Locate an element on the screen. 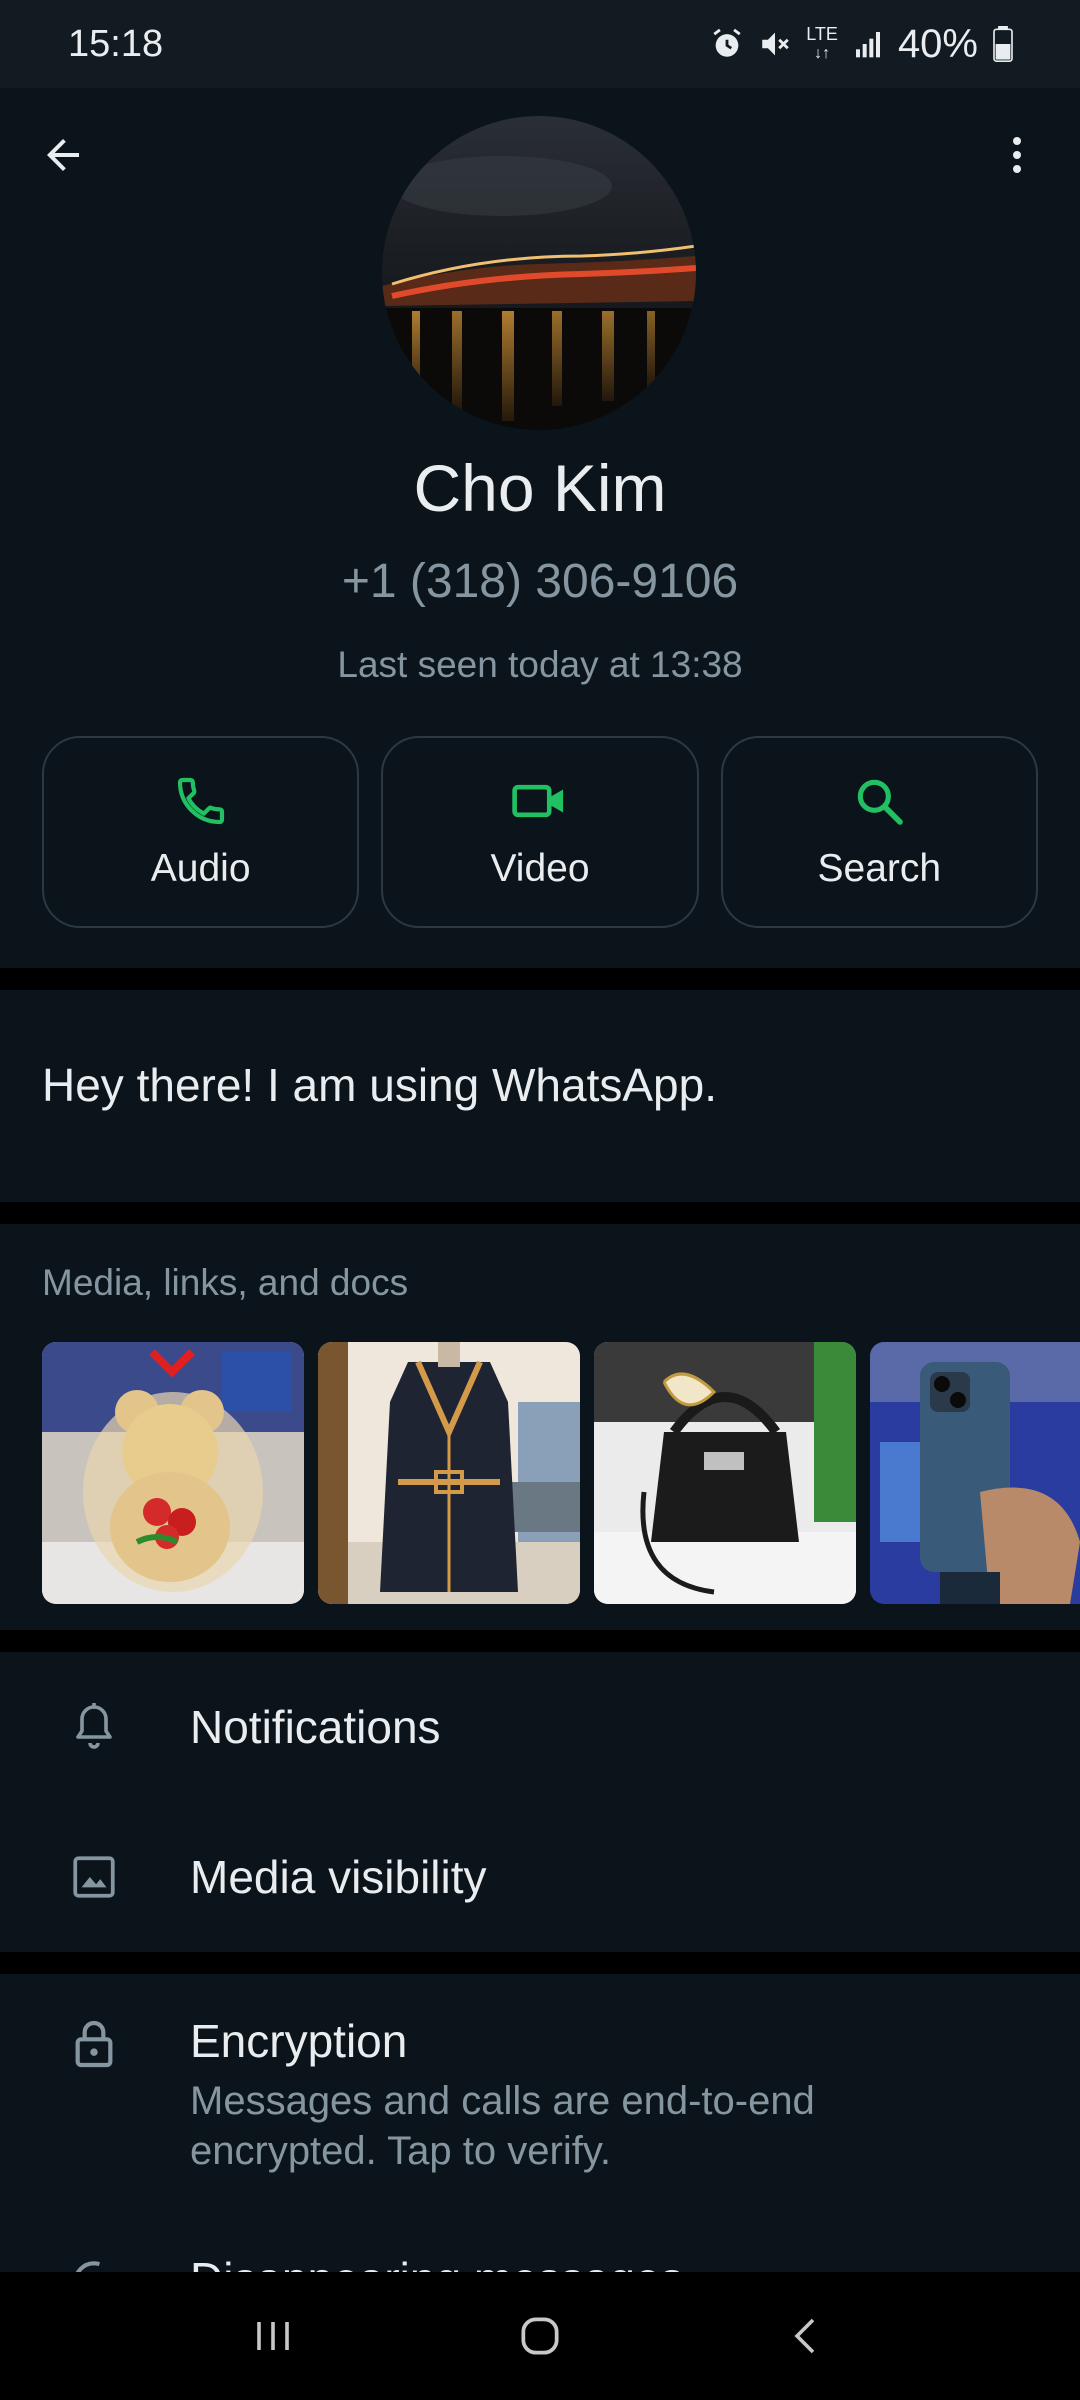 Image resolution: width=1080 pixels, height=2400 pixels. recents-icon is located at coordinates (273, 2336).